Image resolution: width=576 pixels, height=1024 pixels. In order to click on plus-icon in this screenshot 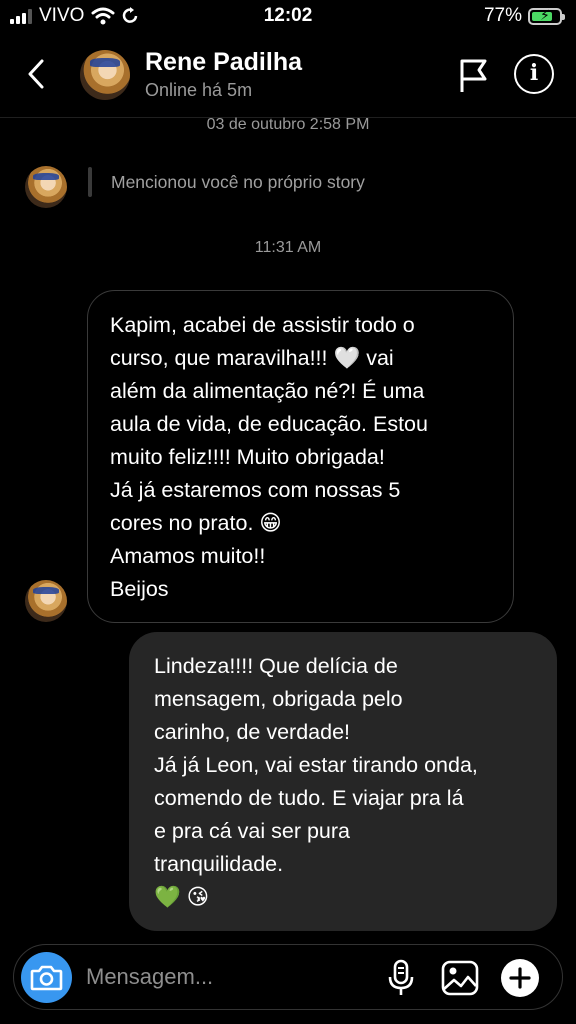, I will do `click(520, 978)`.